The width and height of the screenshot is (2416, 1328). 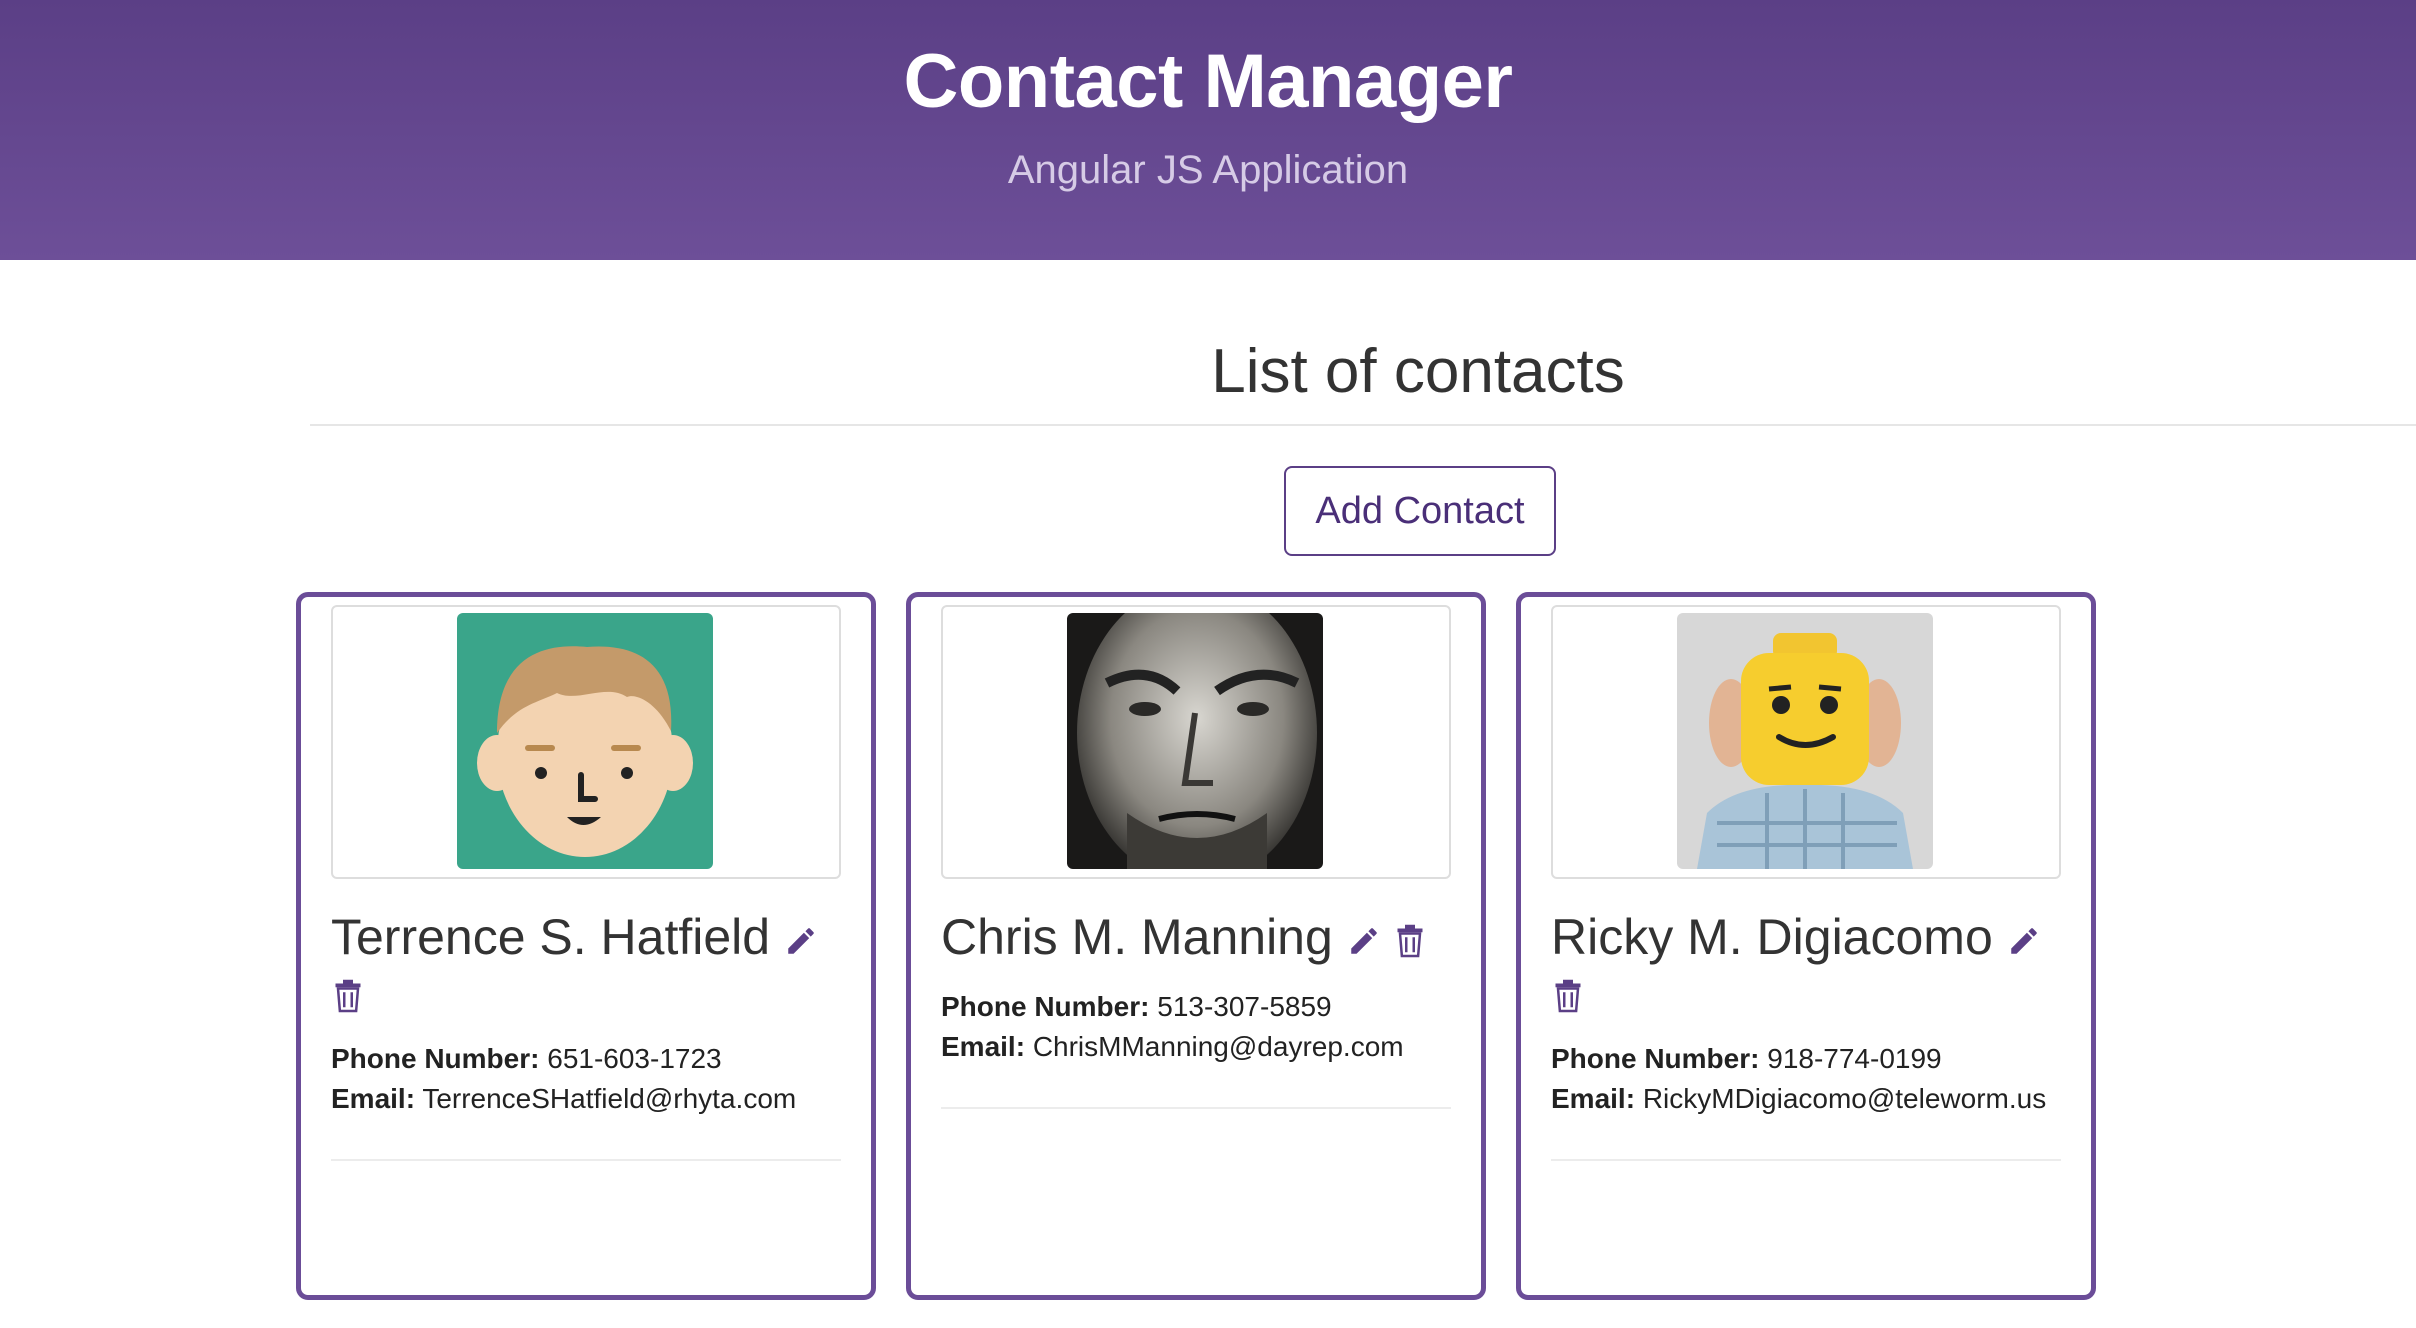 I want to click on email-value: TerrenceSHatfield@rhyta.com, so click(x=609, y=1098).